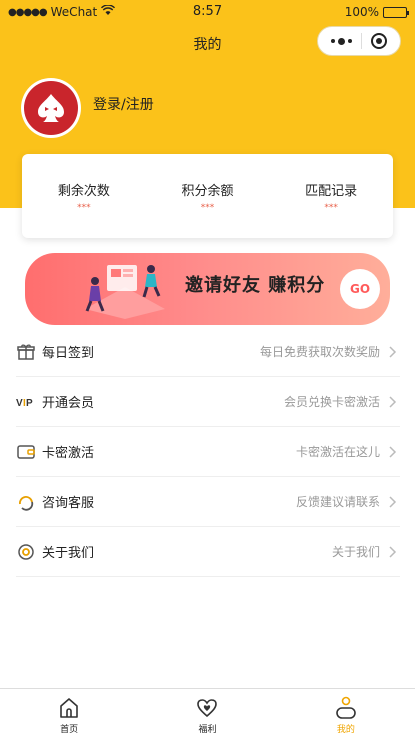 Image resolution: width=415 pixels, height=737 pixels. What do you see at coordinates (337, 502) in the screenshot?
I see `menu-description: 反馈建议请联系` at bounding box center [337, 502].